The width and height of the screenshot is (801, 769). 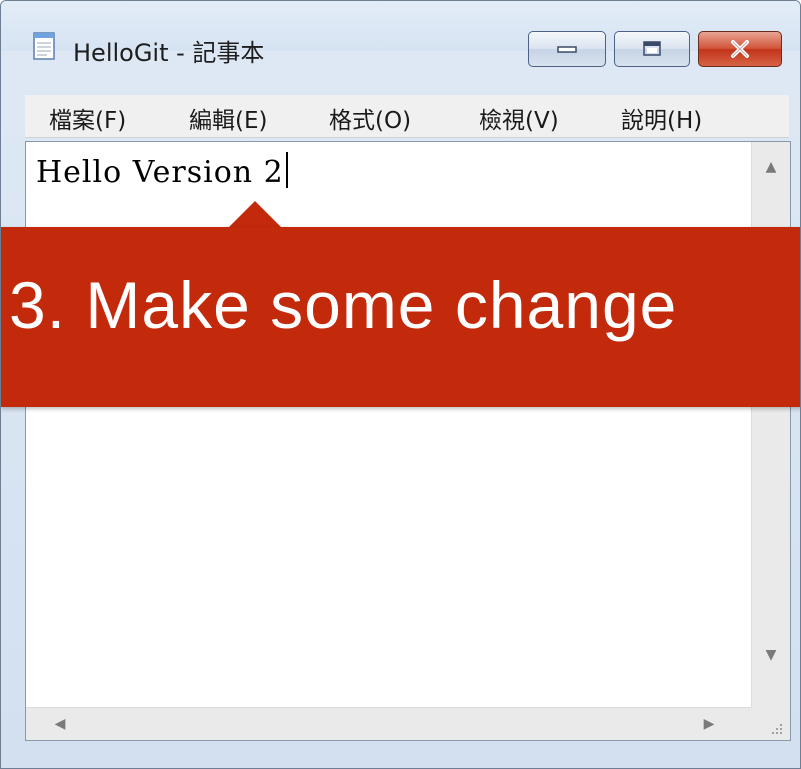 I want to click on scroll-right-icon: ▶, so click(x=709, y=724).